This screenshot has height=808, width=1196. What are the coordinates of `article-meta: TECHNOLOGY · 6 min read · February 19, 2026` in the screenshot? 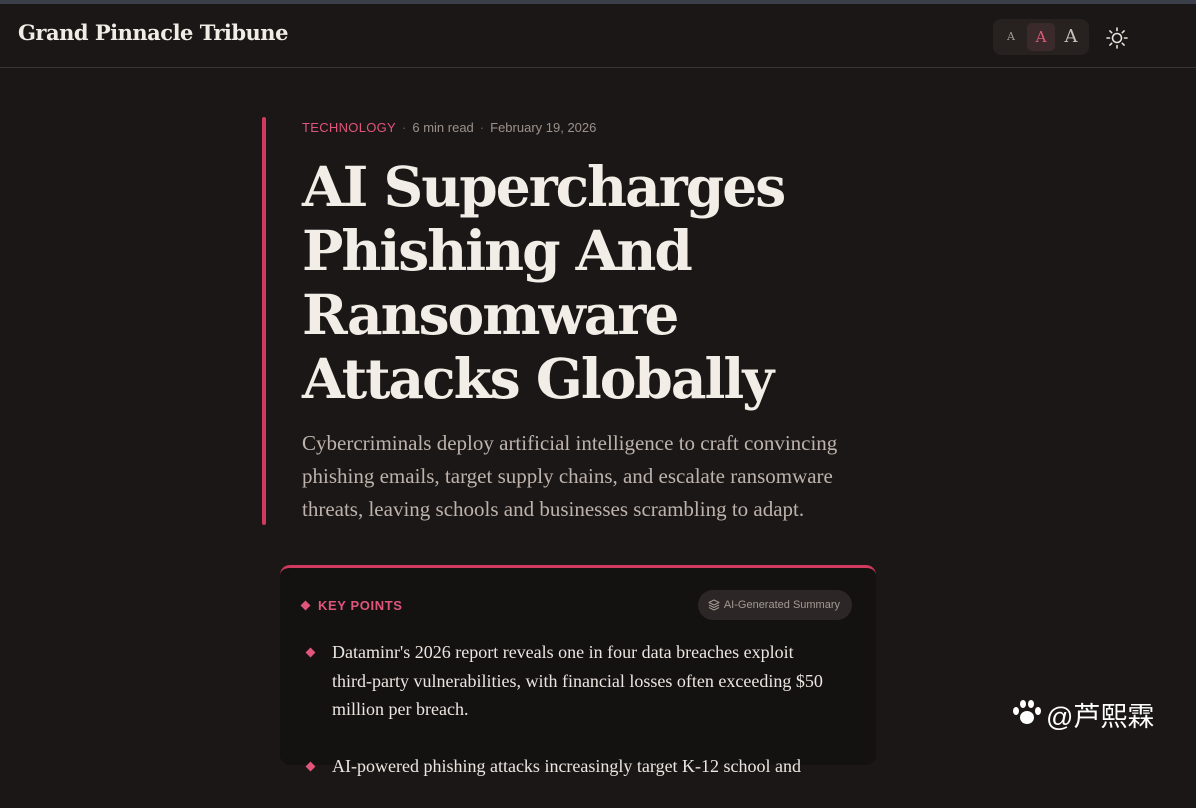 It's located at (449, 127).